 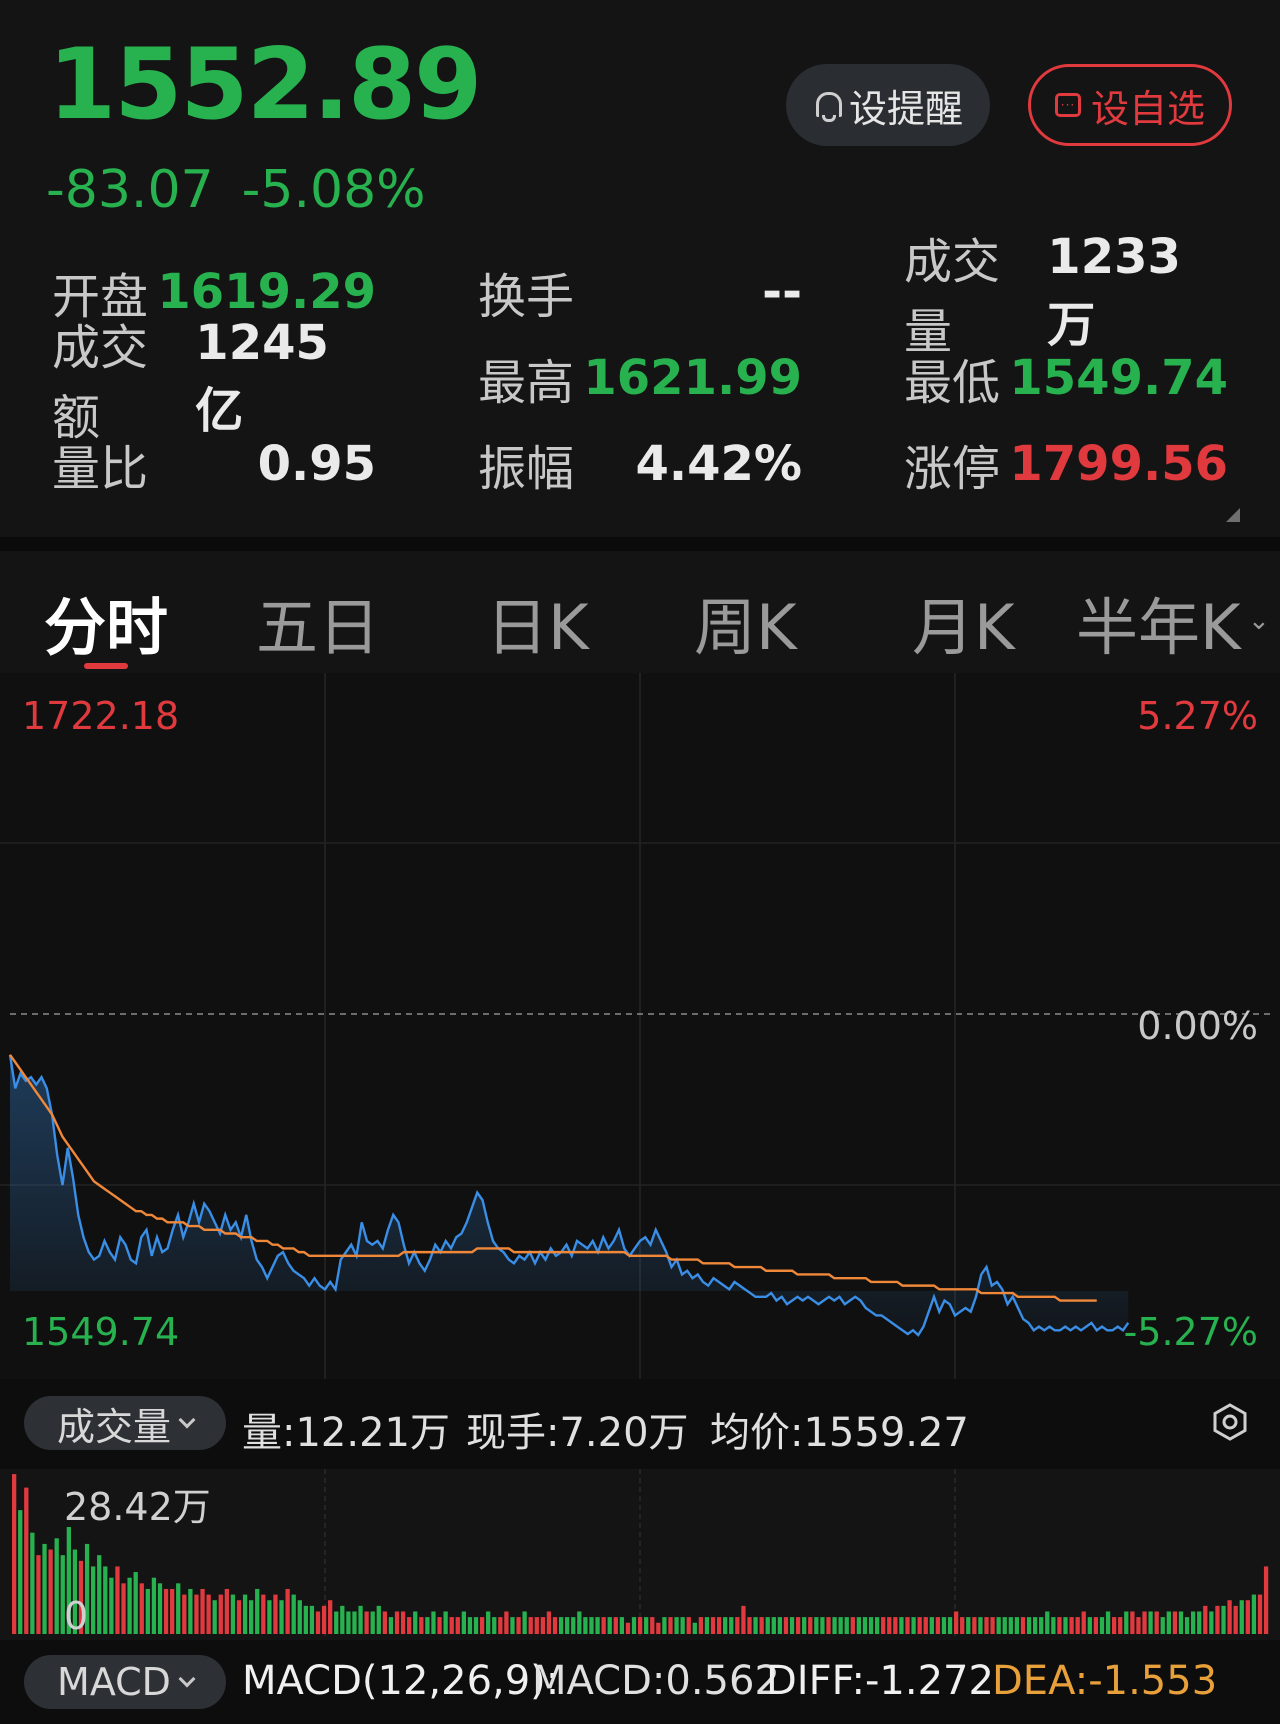 What do you see at coordinates (1259, 621) in the screenshot?
I see `chevron-down-icon: ⌄` at bounding box center [1259, 621].